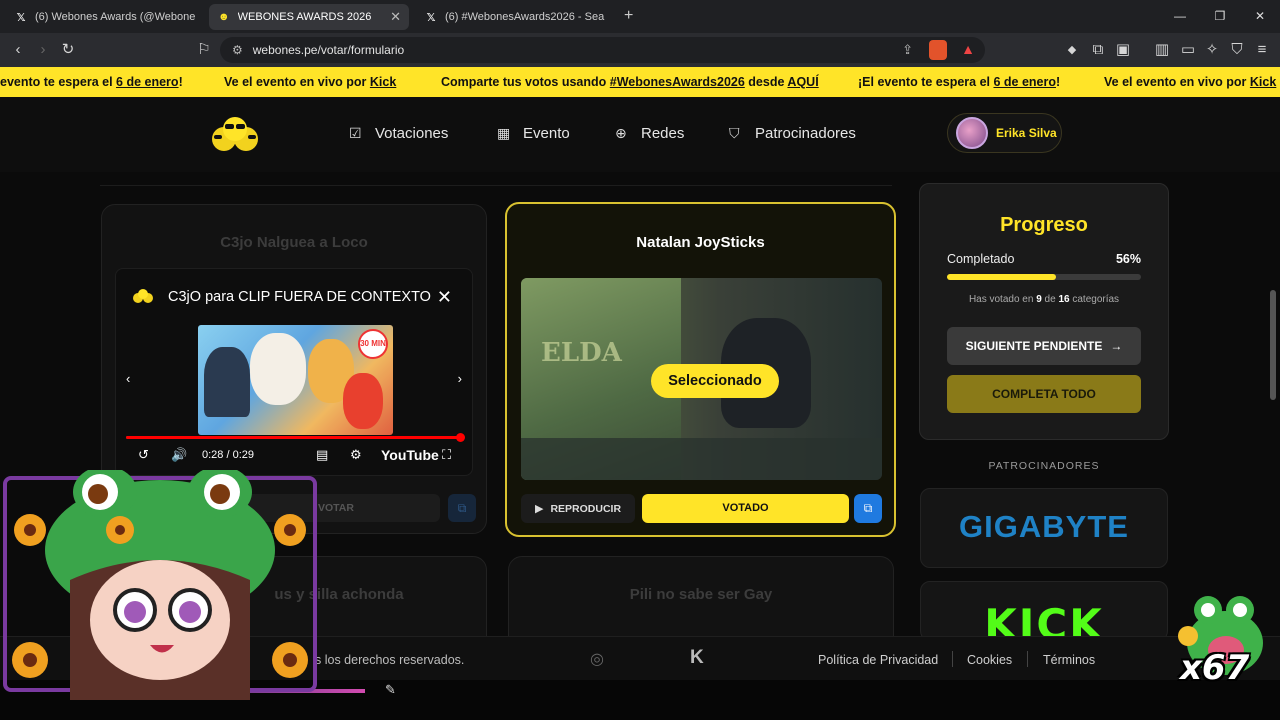  I want to click on restore-button: ❐, so click(1220, 16).